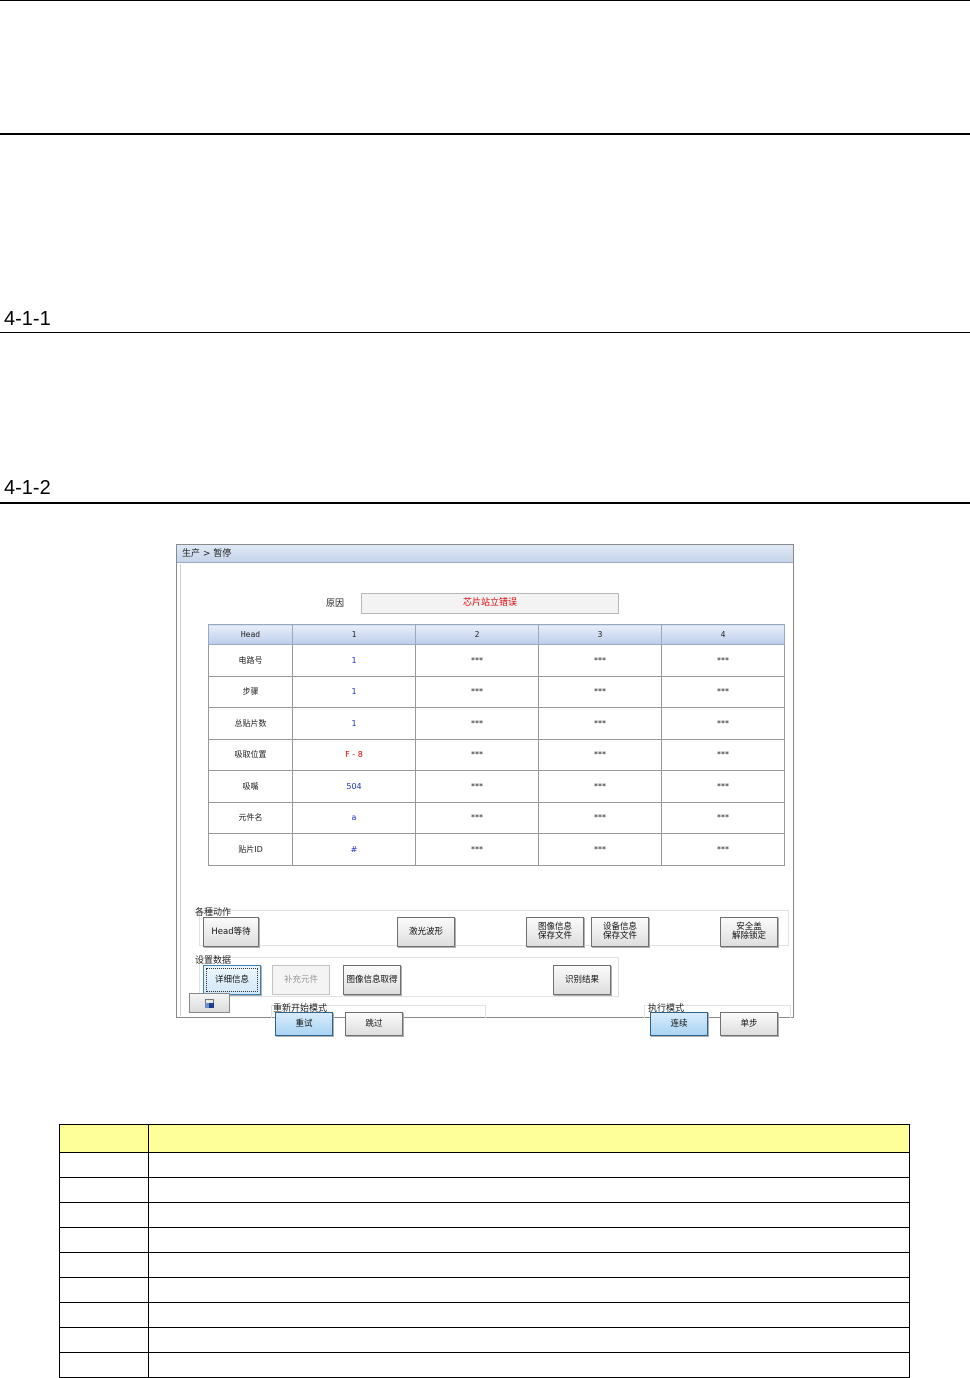 The width and height of the screenshot is (970, 1378). I want to click on table-header-row, so click(484, 1138).